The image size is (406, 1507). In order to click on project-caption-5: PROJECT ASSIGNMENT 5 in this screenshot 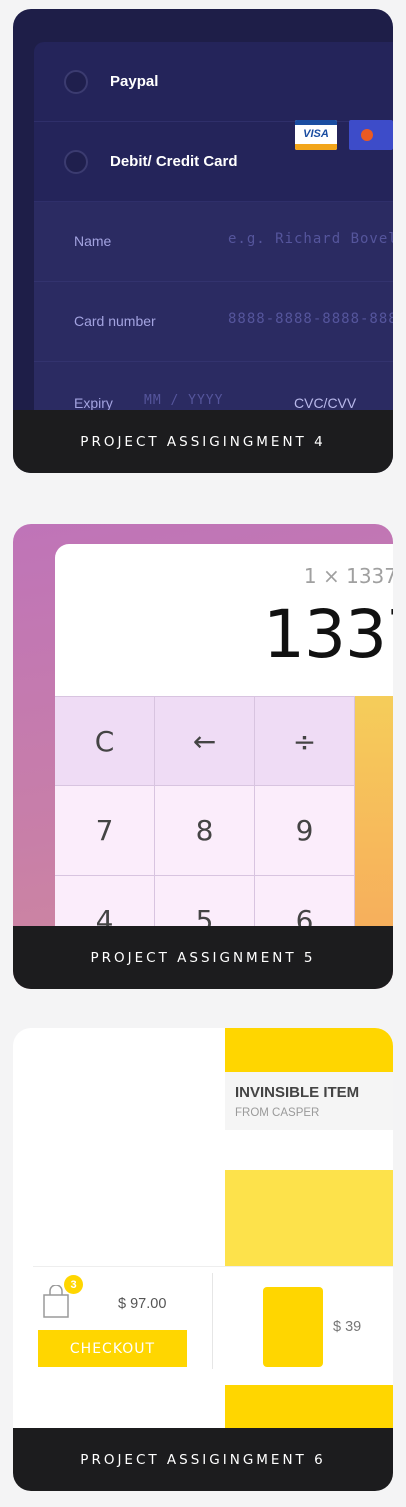, I will do `click(203, 957)`.